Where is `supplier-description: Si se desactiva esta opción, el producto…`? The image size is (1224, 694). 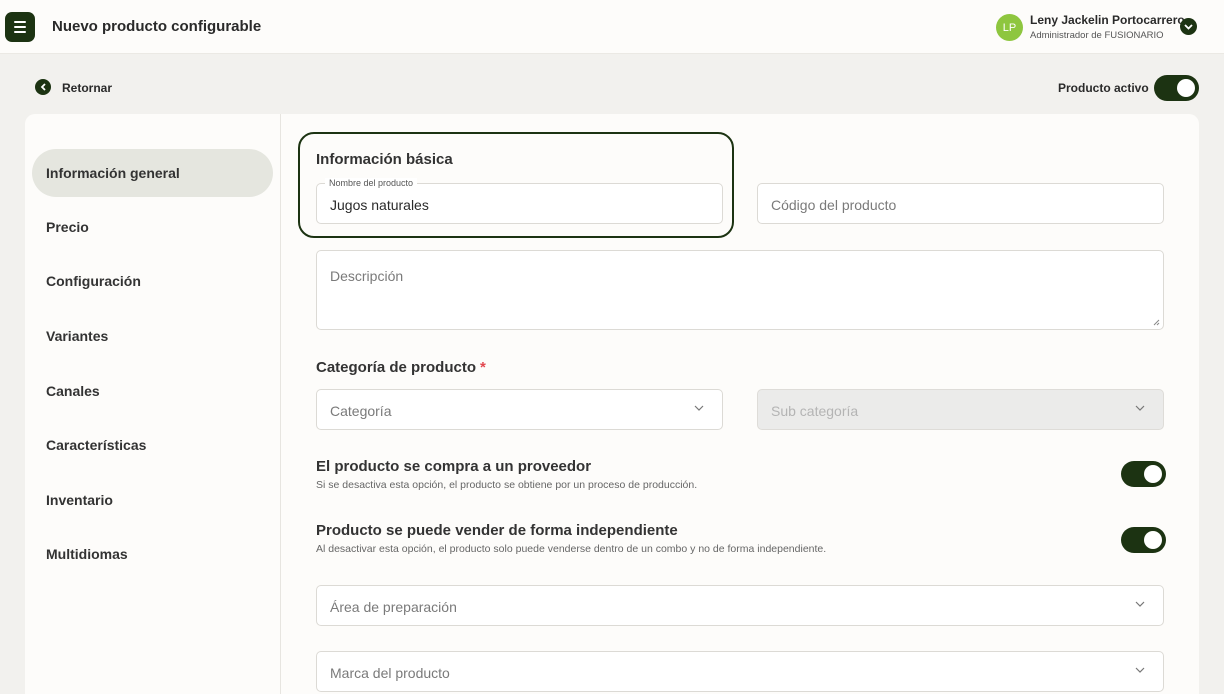
supplier-description: Si se desactiva esta opción, el producto… is located at coordinates (507, 485).